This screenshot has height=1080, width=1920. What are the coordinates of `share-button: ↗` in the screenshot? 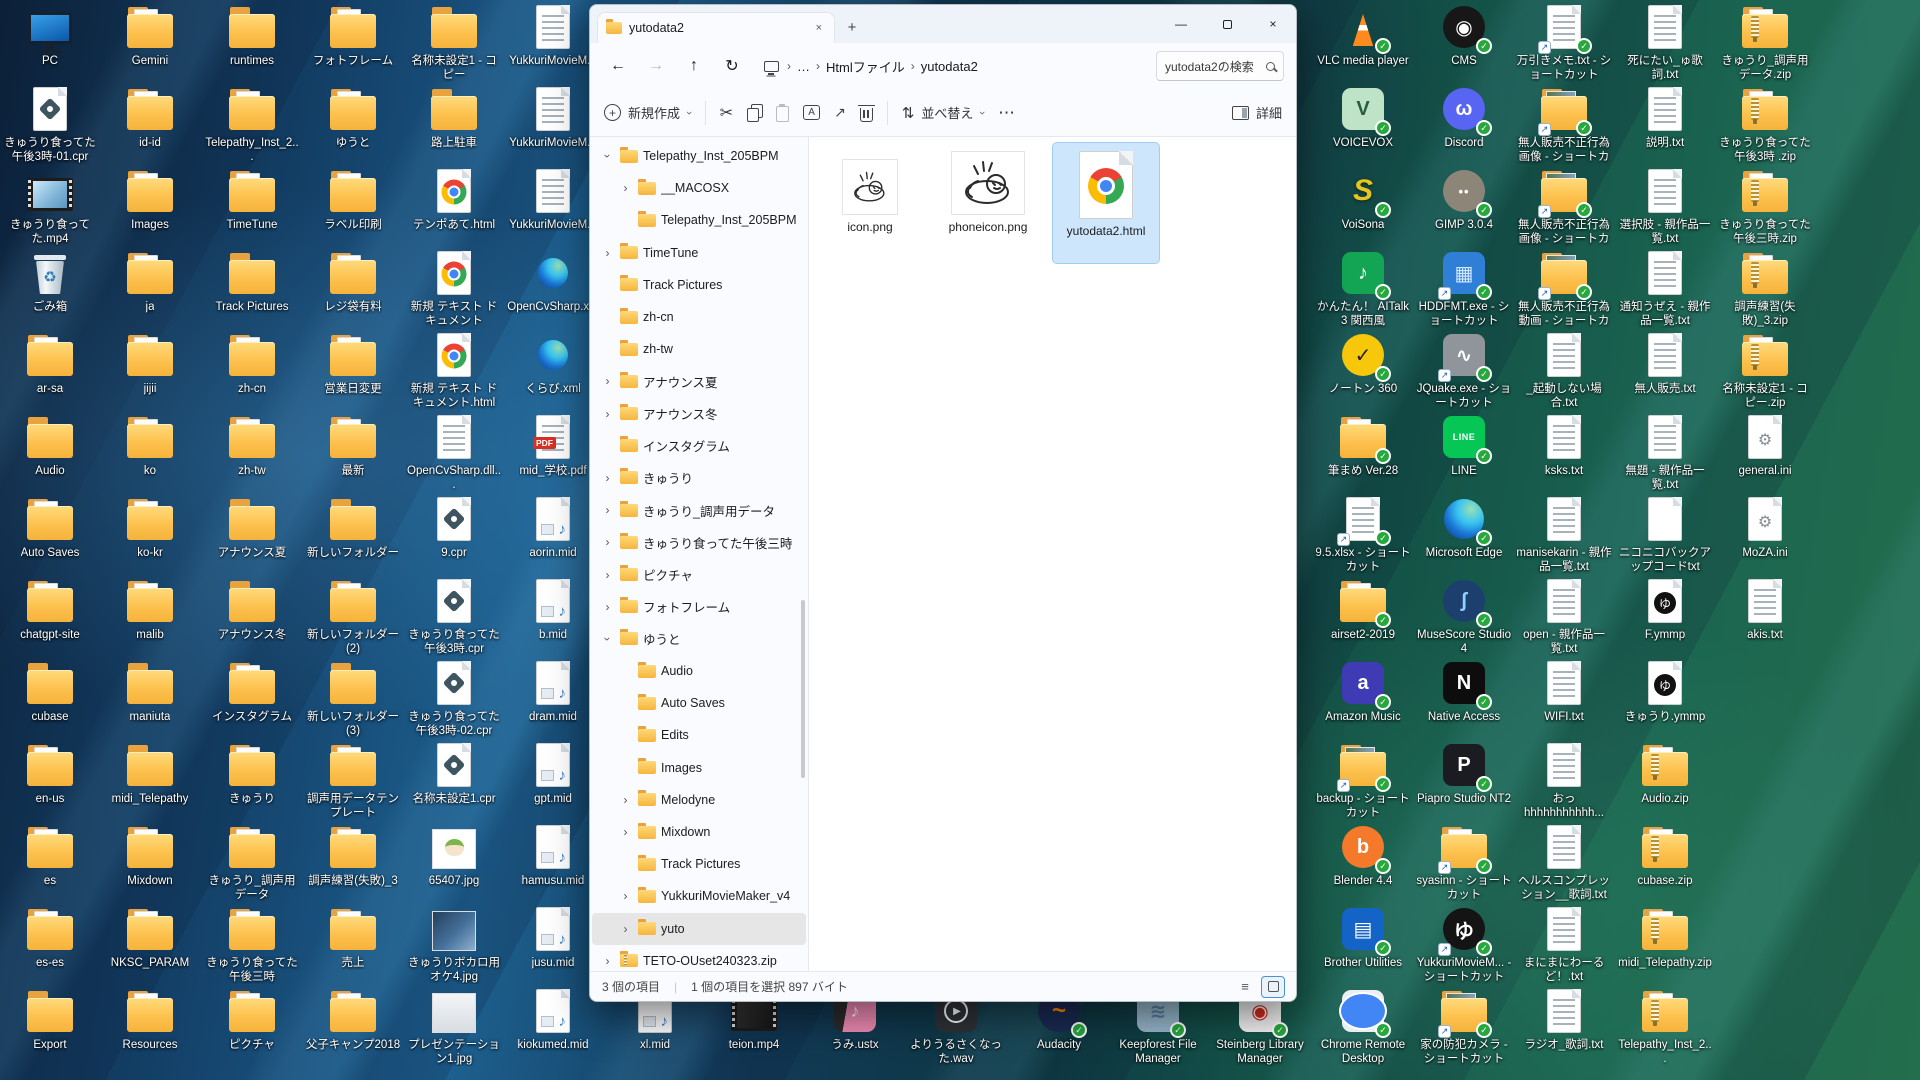 It's located at (840, 112).